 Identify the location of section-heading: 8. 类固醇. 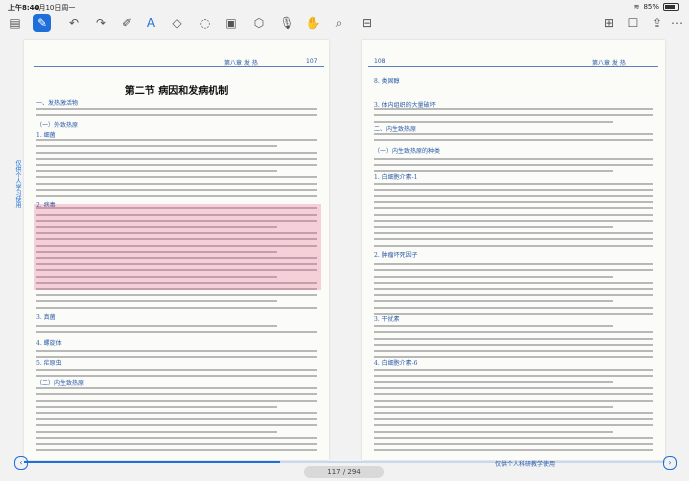
(387, 81).